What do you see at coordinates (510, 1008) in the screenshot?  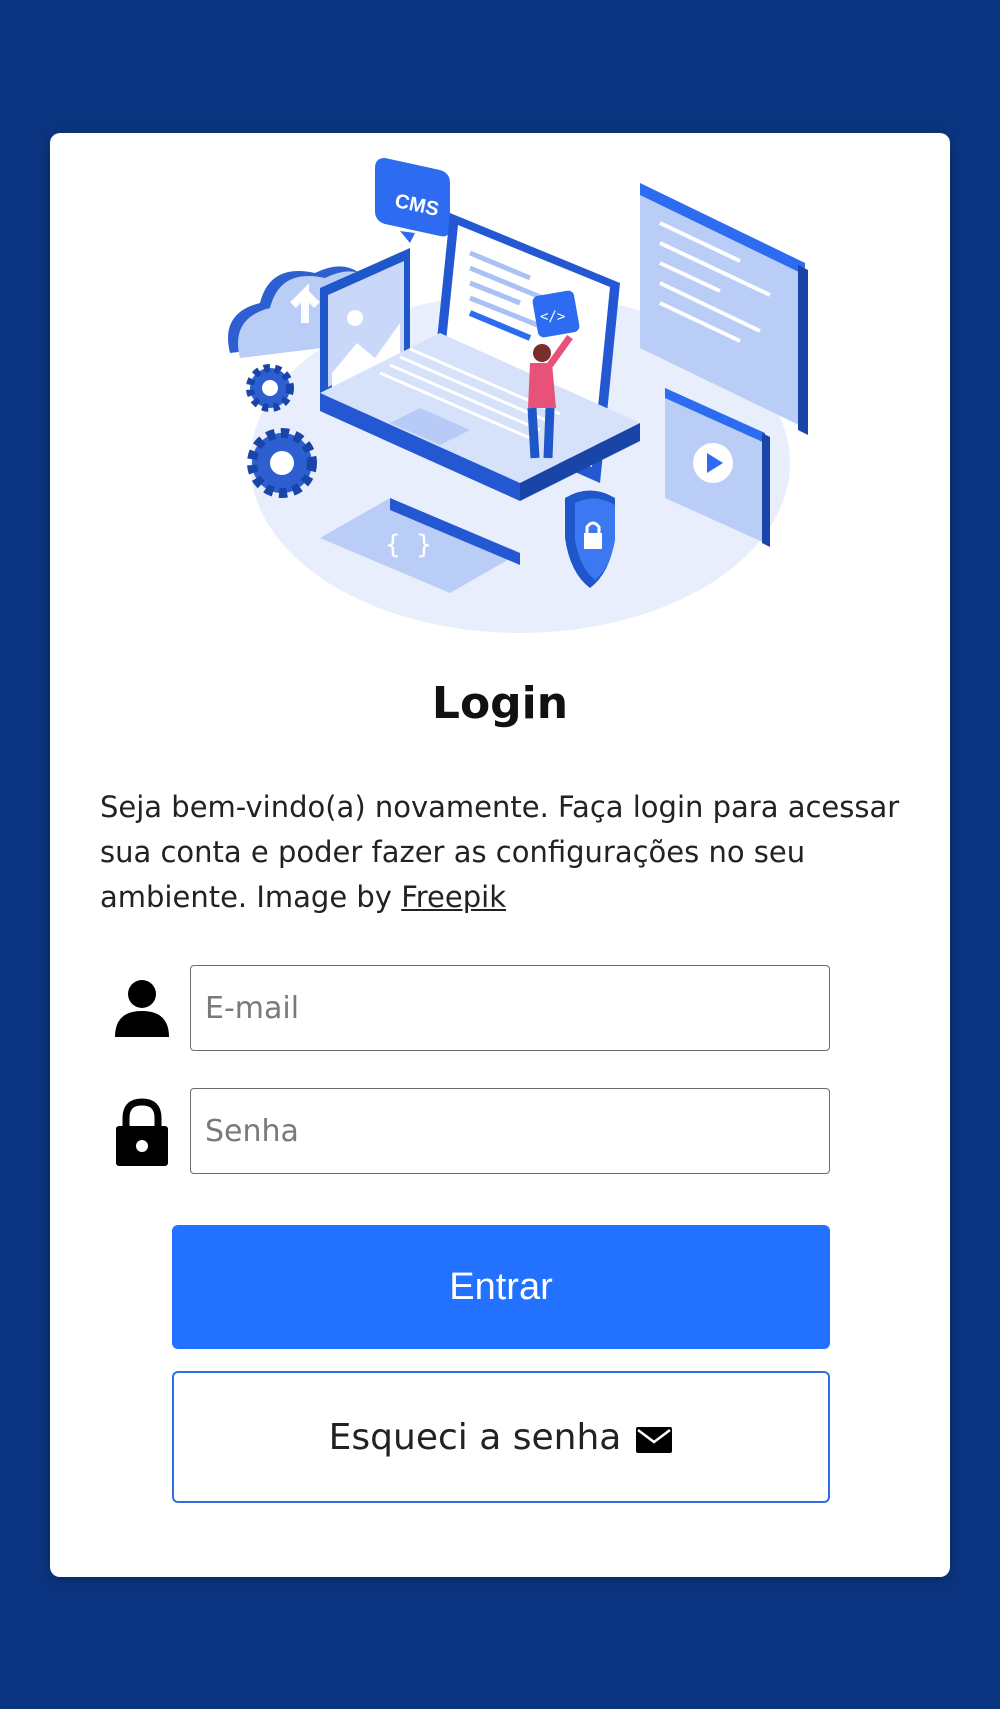 I see `email-field` at bounding box center [510, 1008].